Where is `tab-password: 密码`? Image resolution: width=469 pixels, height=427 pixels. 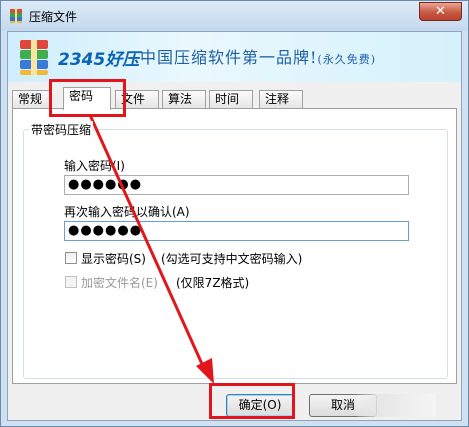
tab-password: 密码 is located at coordinates (87, 98).